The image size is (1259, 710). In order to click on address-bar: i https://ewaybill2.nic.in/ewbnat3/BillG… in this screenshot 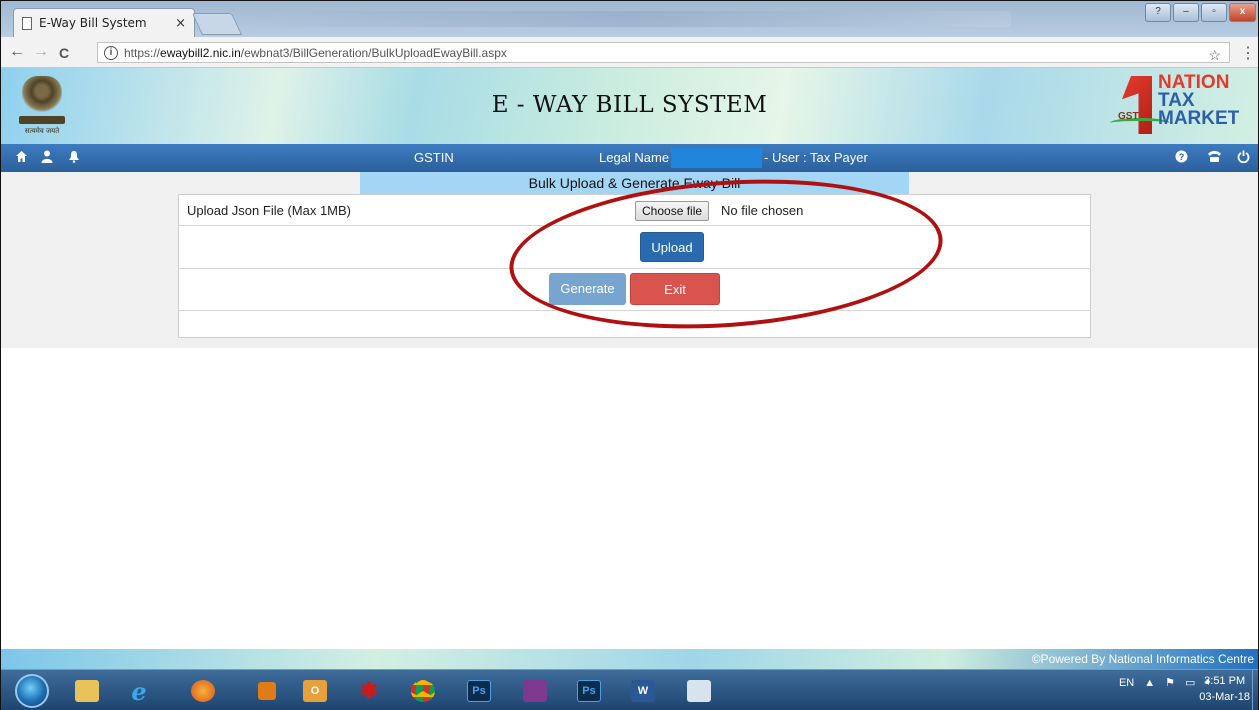, I will do `click(663, 52)`.